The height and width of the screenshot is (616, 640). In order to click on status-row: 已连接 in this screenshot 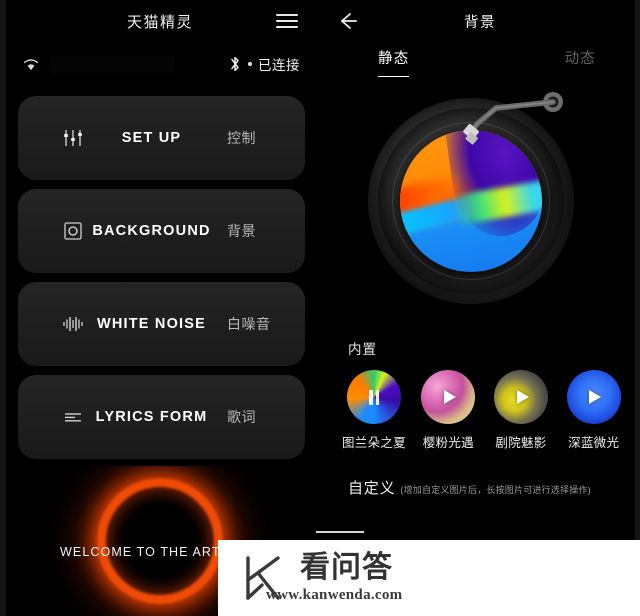, I will do `click(160, 64)`.